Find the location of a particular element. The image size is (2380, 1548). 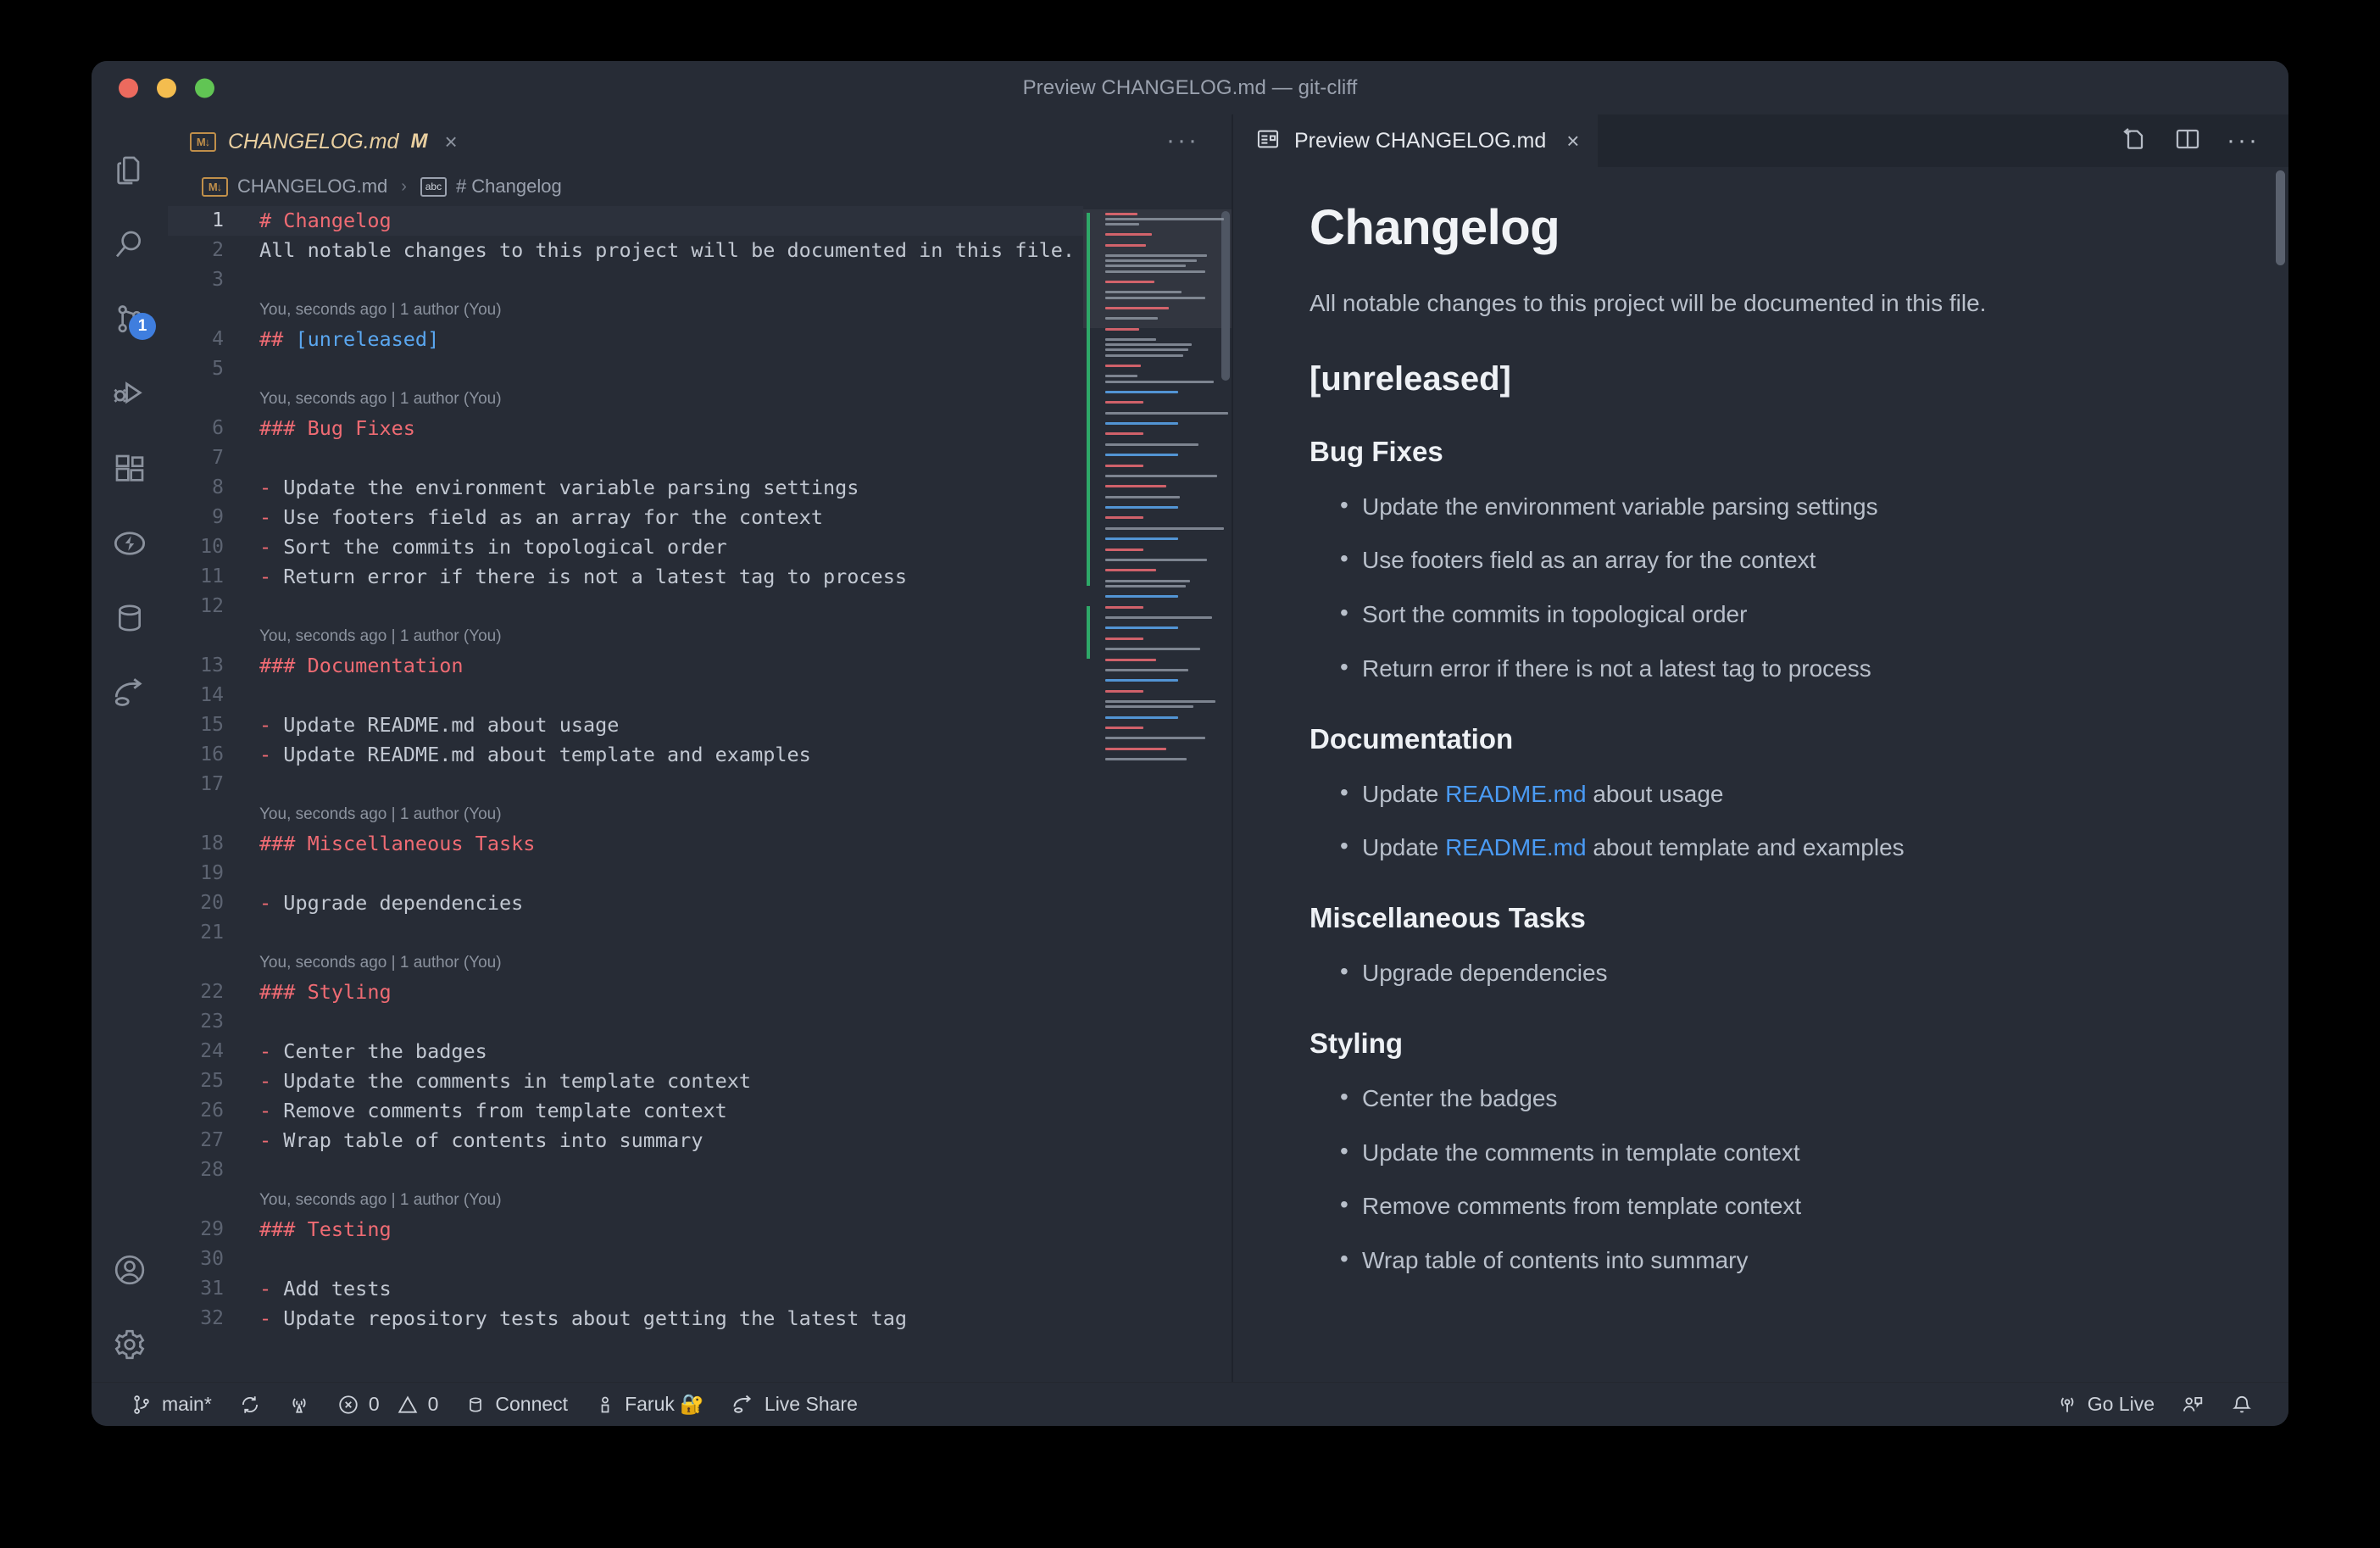

code-line: 28 is located at coordinates (625, 1170).